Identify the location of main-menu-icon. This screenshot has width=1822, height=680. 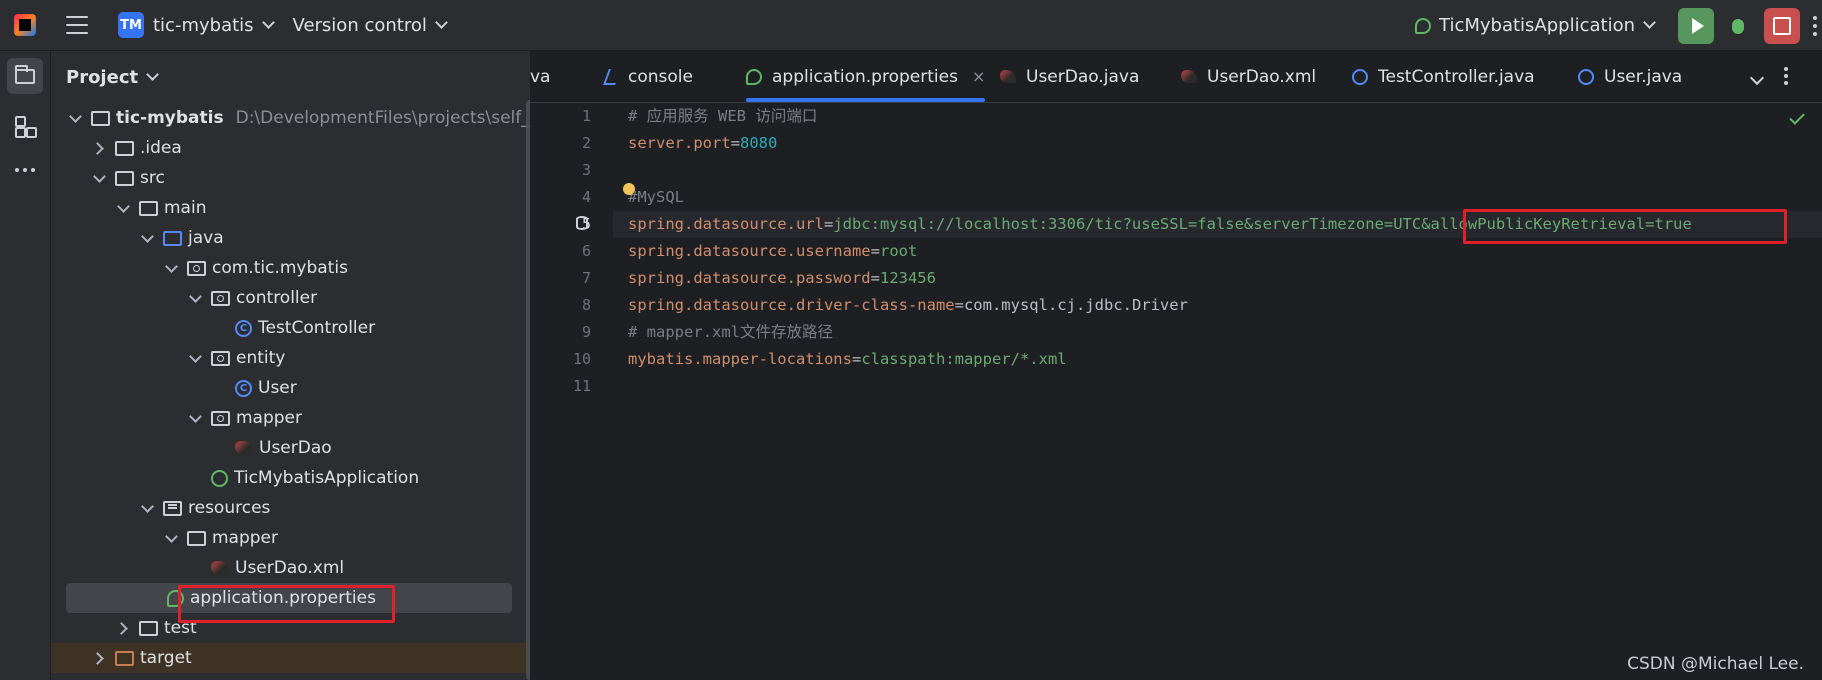
(77, 25).